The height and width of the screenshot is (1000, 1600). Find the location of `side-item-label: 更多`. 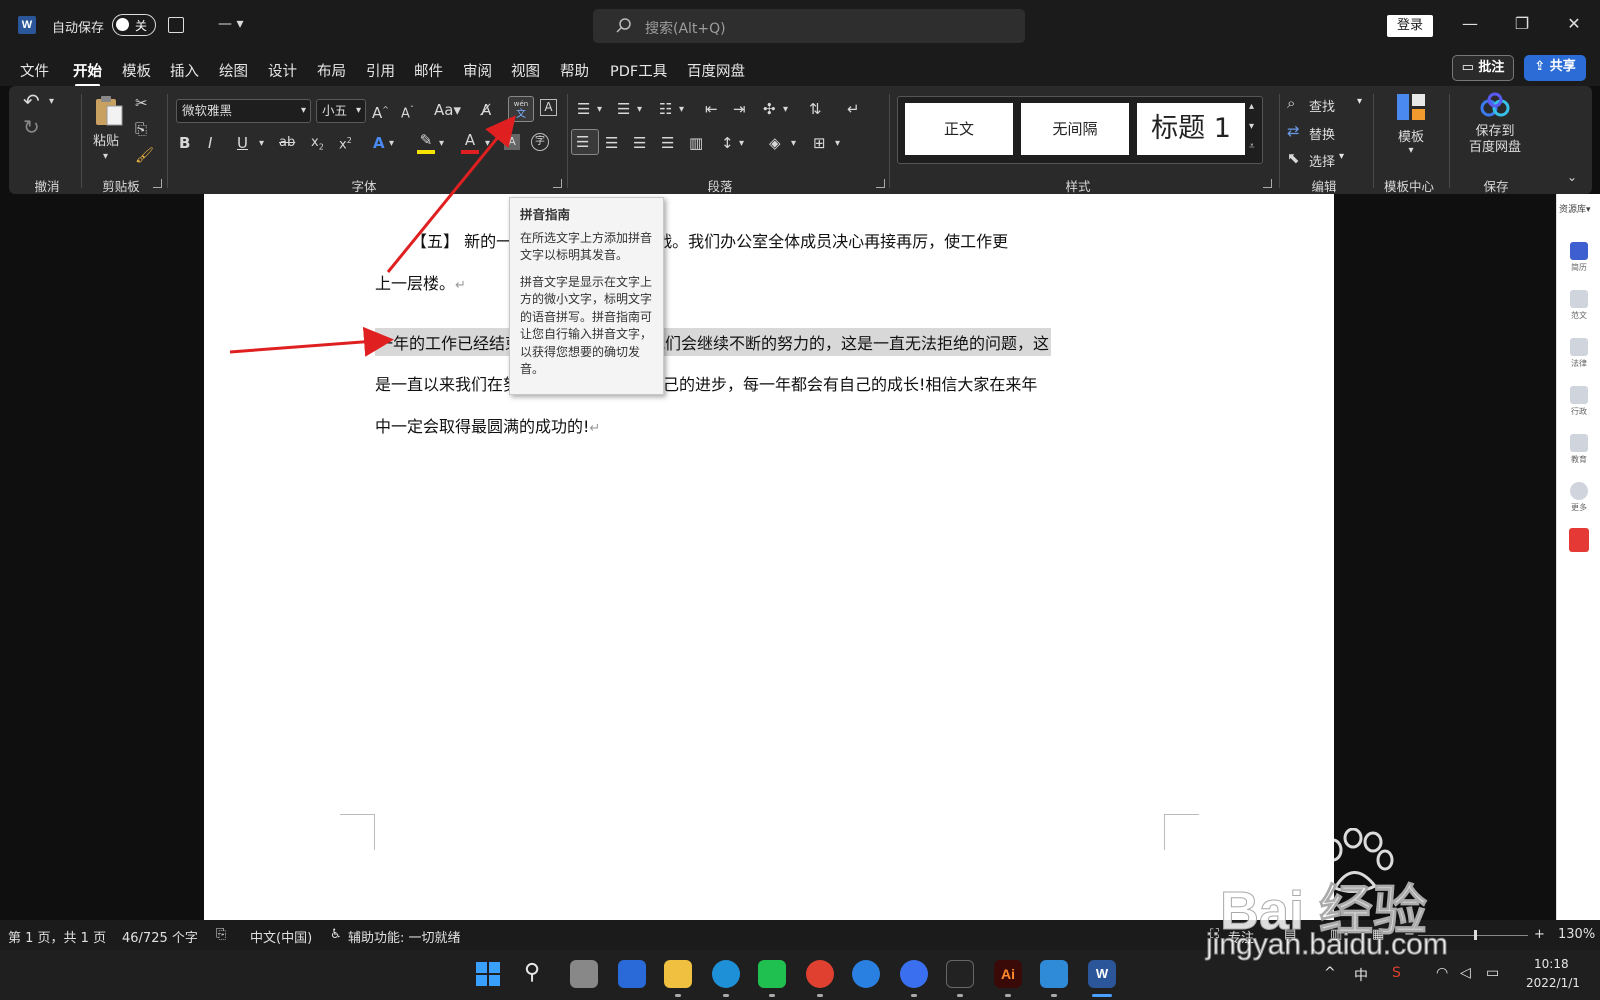

side-item-label: 更多 is located at coordinates (1579, 507).